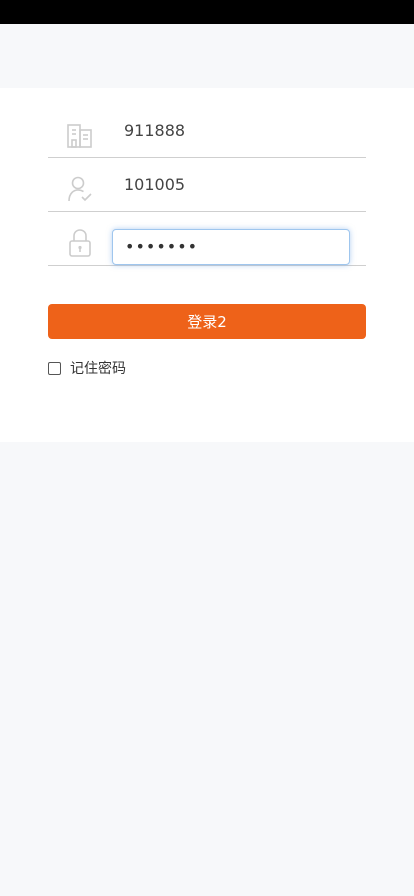 The width and height of the screenshot is (414, 896). What do you see at coordinates (207, 131) in the screenshot?
I see `company-code-row: 911888` at bounding box center [207, 131].